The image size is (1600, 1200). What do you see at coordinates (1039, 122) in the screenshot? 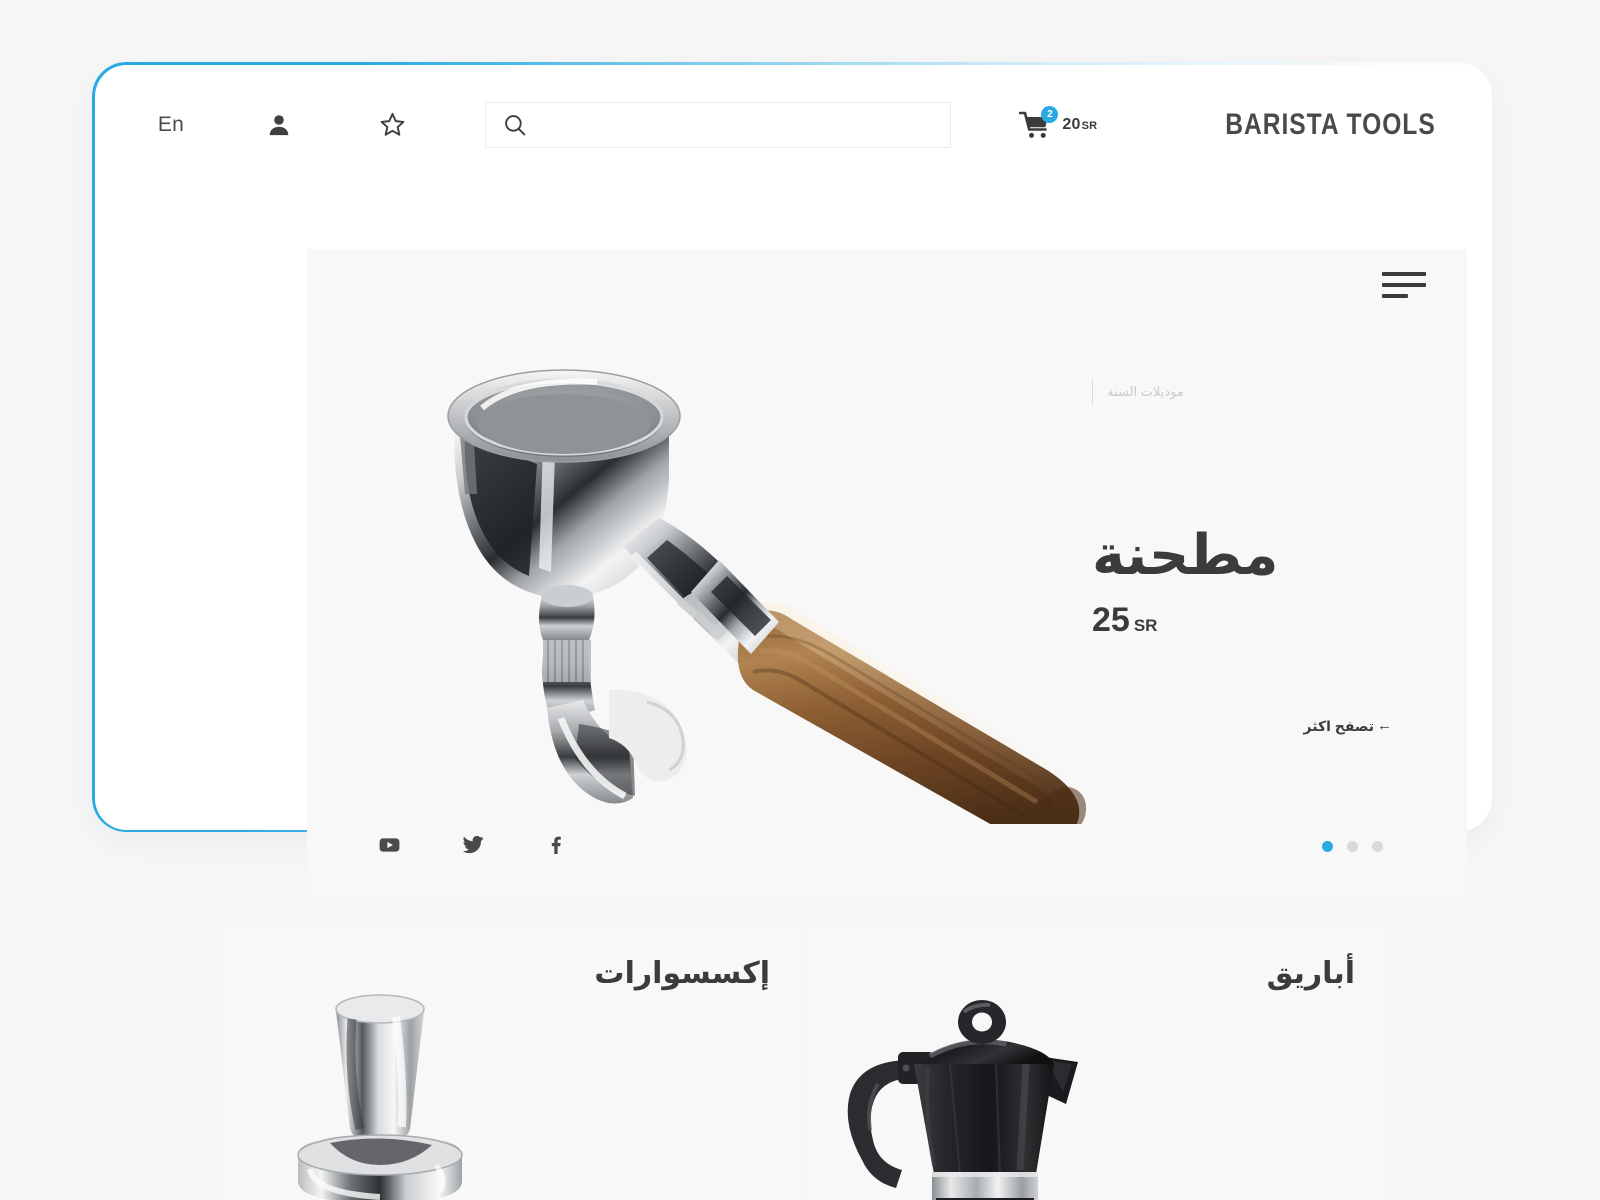
I see `shopping-cart-icon: 2` at bounding box center [1039, 122].